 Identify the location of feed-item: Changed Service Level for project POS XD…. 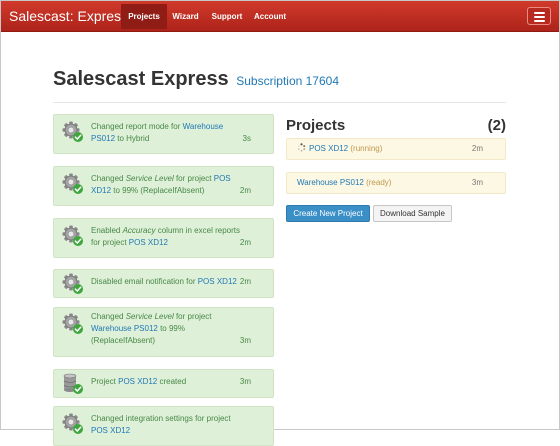
(163, 186).